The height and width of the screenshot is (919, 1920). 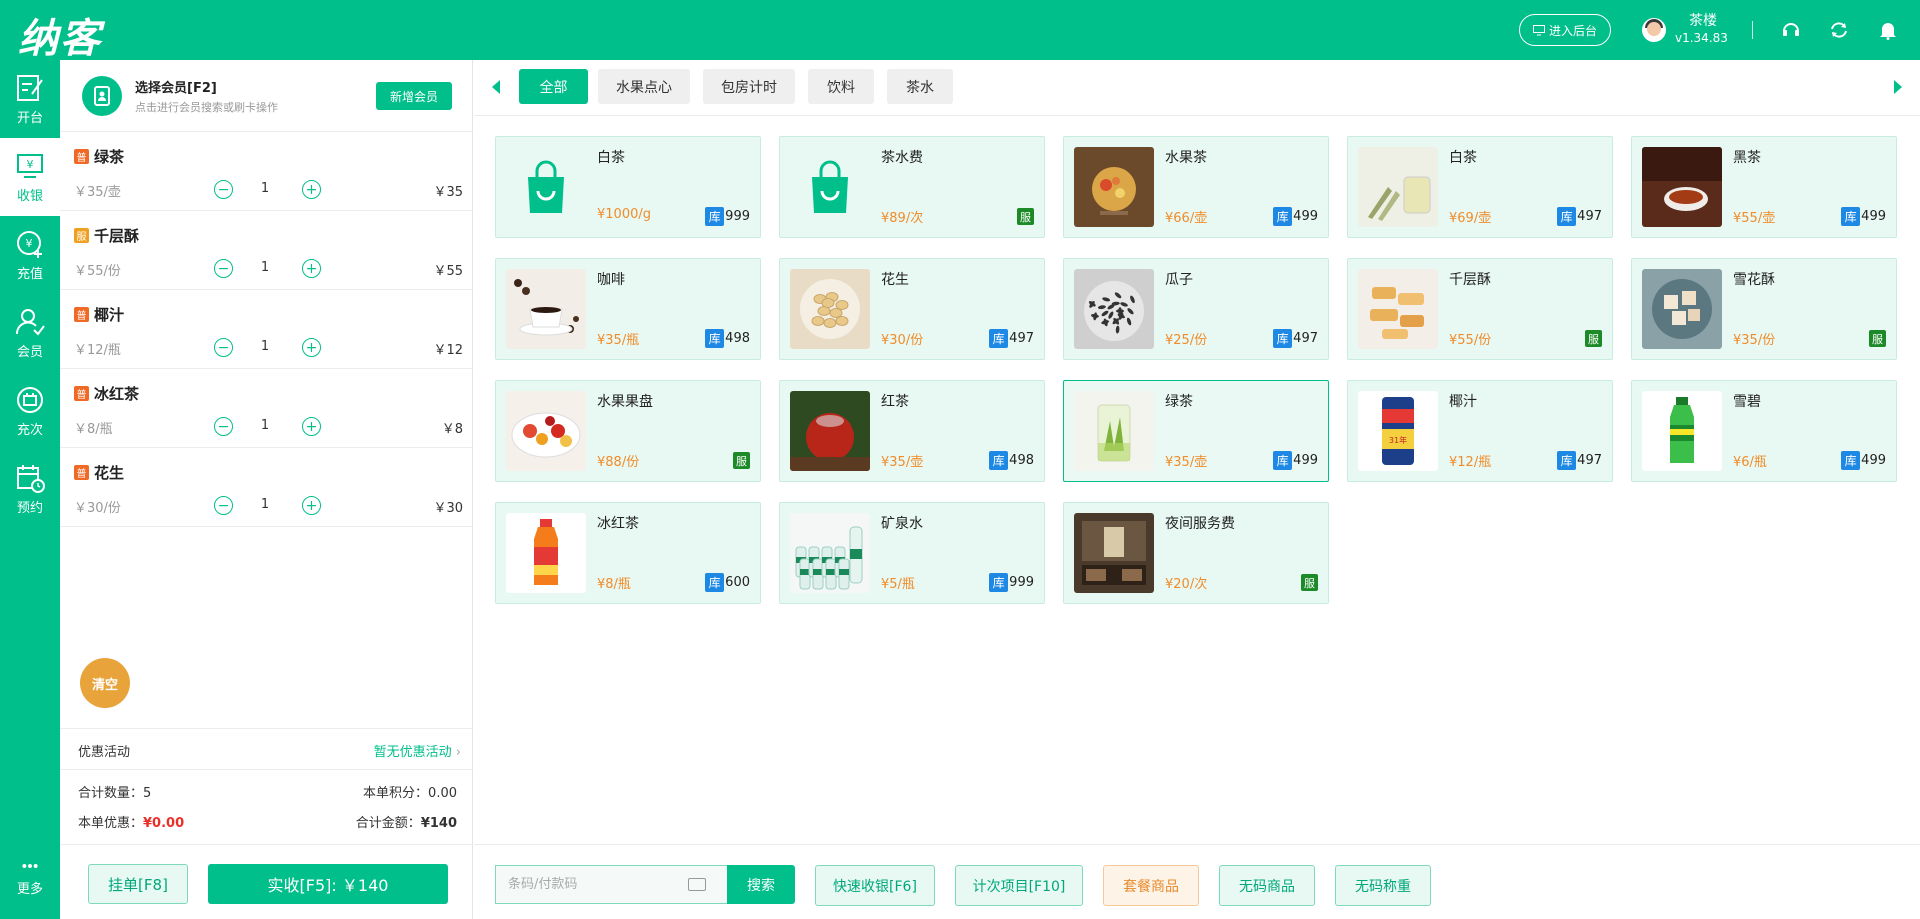 I want to click on stock-count: 库 497, so click(x=1579, y=216).